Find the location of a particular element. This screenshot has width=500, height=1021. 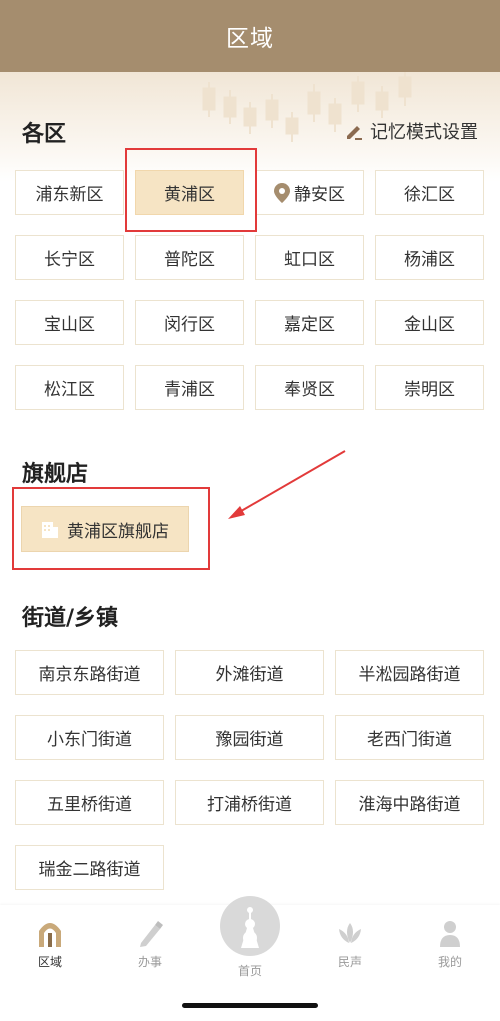

memory-mode-label: 记忆模式设置 is located at coordinates (424, 132).